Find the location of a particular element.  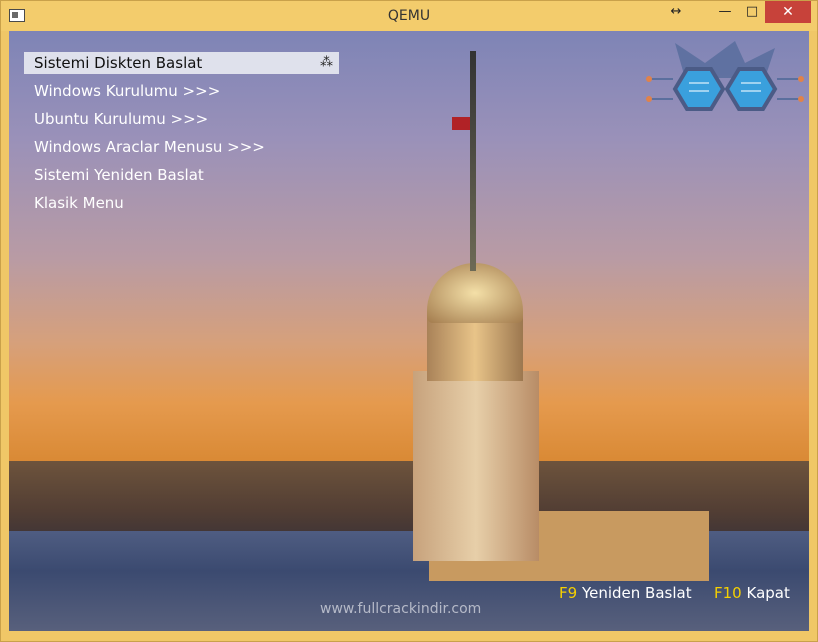

menu-item-label: Sistemi Diskten Baslat is located at coordinates (118, 63).